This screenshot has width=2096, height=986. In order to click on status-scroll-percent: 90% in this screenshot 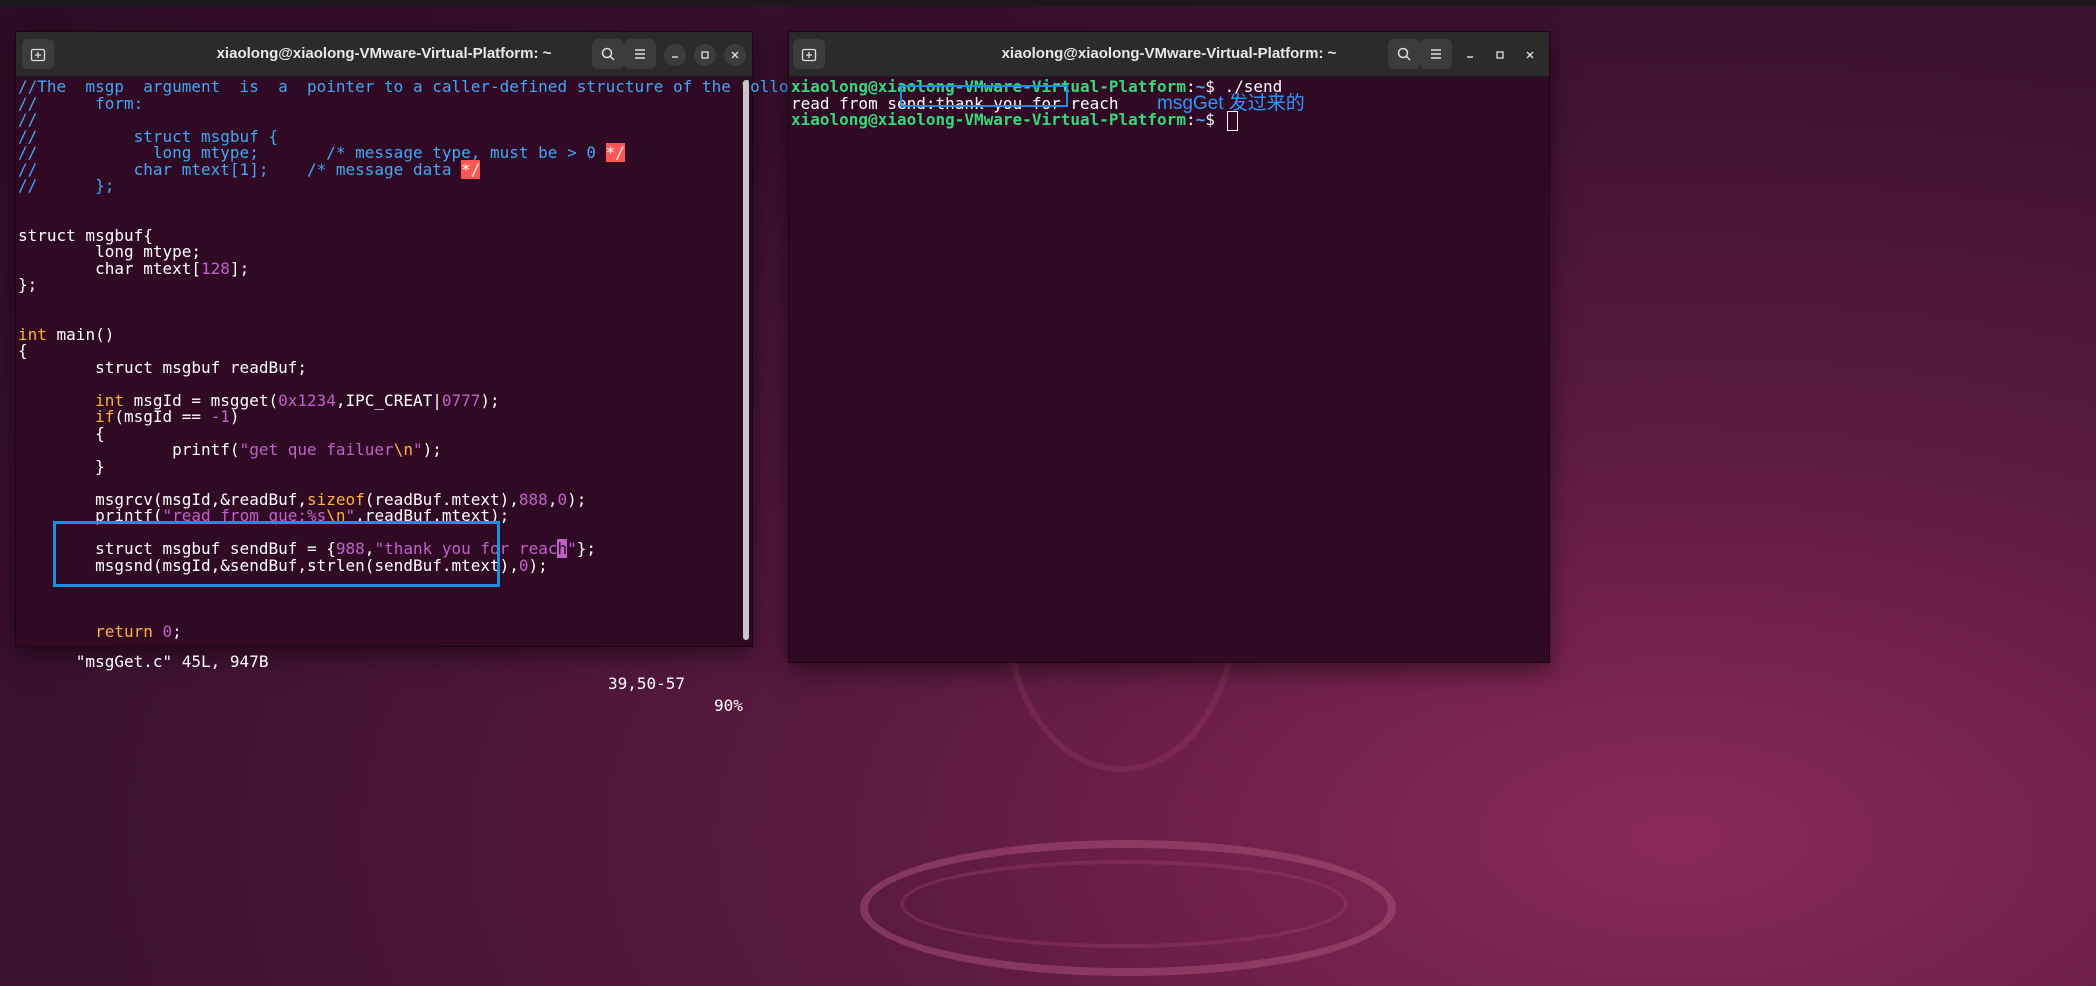, I will do `click(728, 705)`.